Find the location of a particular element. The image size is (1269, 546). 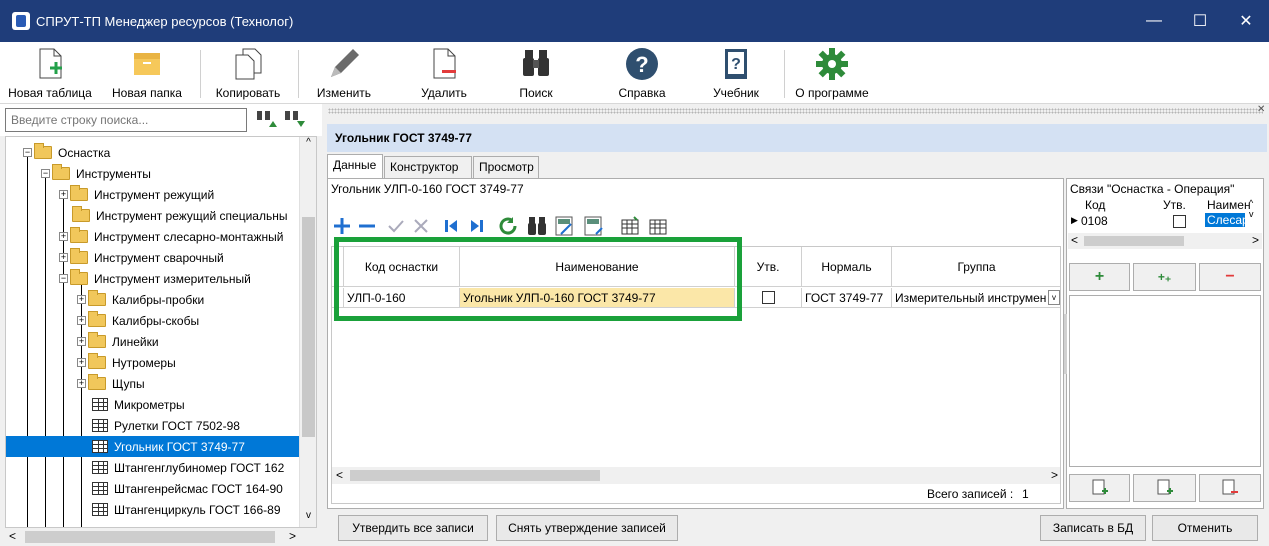

unapprove-button: Снять утверждение записей is located at coordinates (587, 528).